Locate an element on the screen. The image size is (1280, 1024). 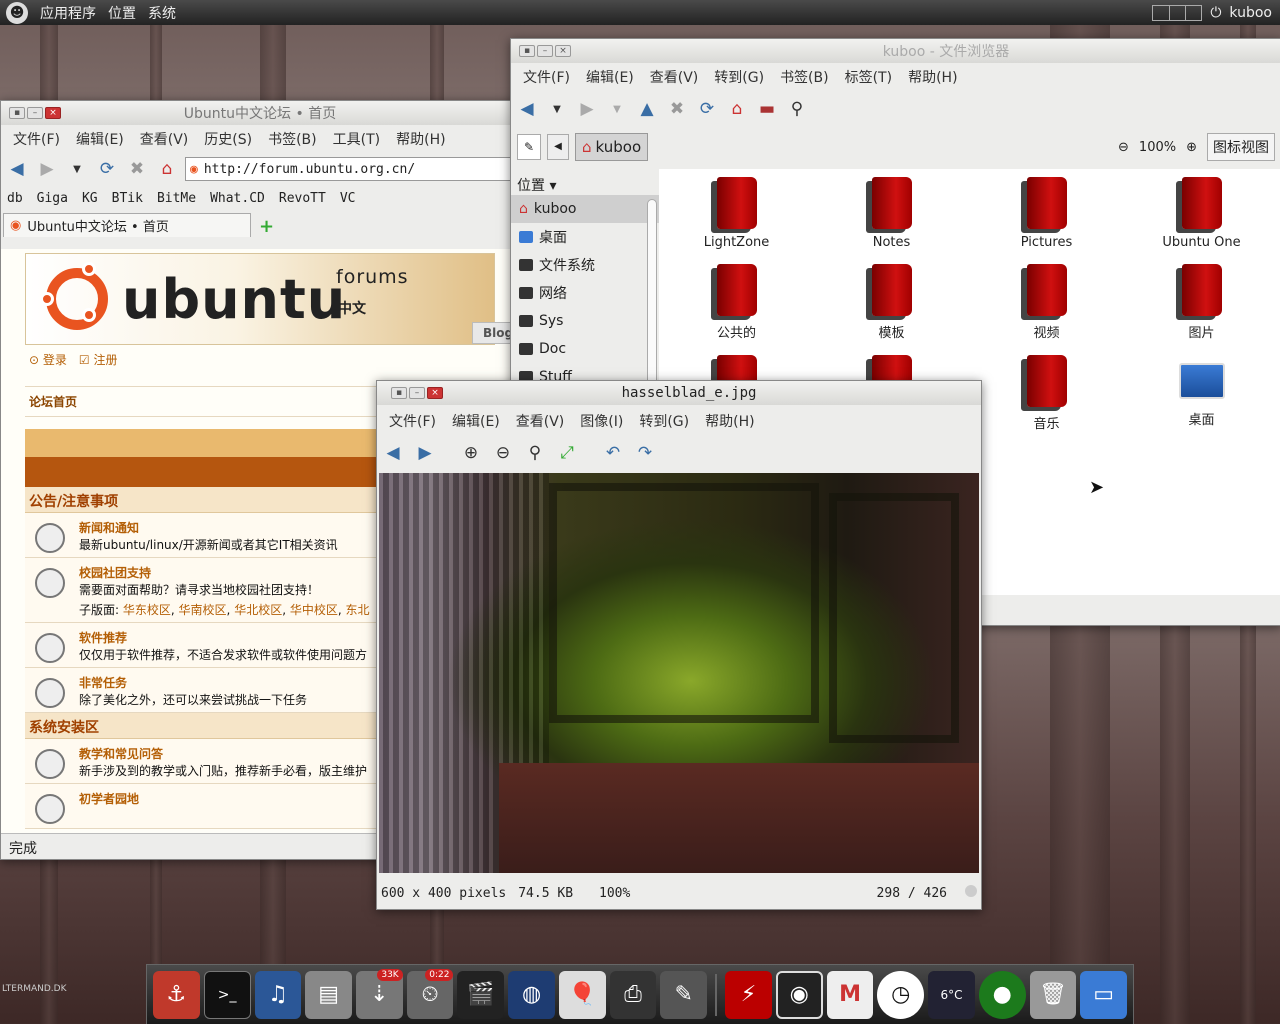
forward-icon: ▶ is located at coordinates (587, 109).